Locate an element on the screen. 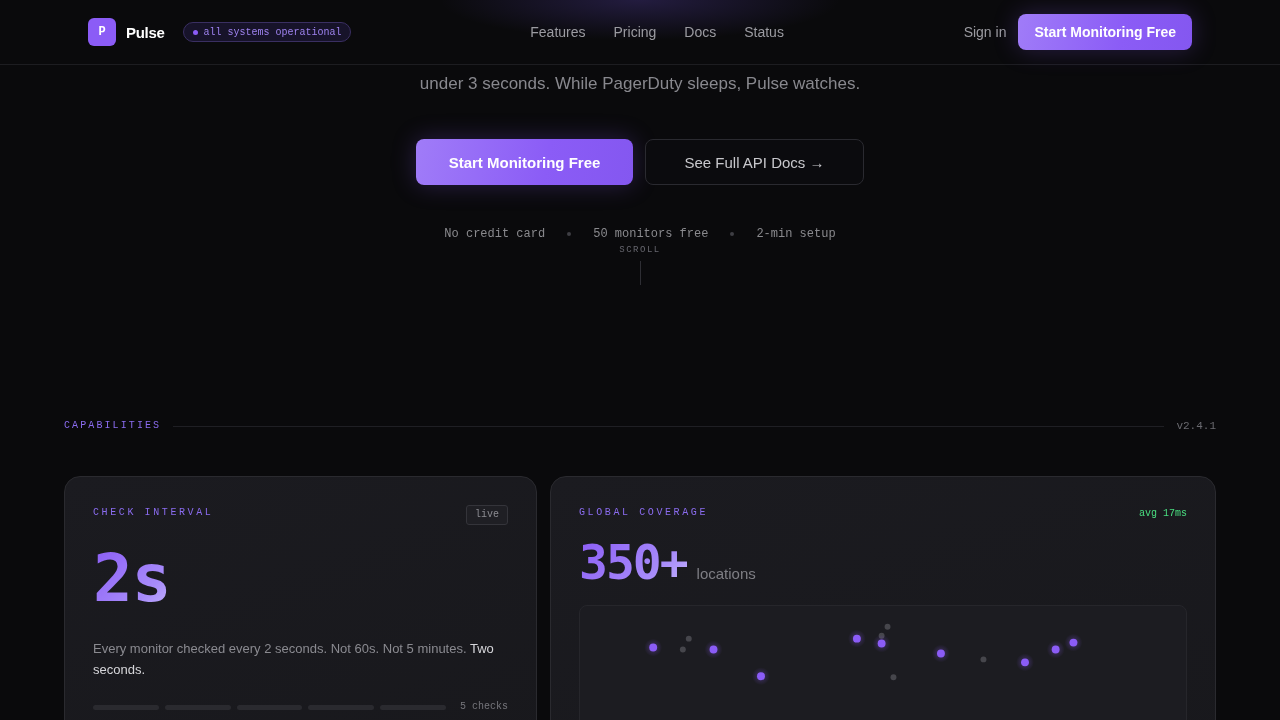  checks-count: 5 checks is located at coordinates (484, 707).